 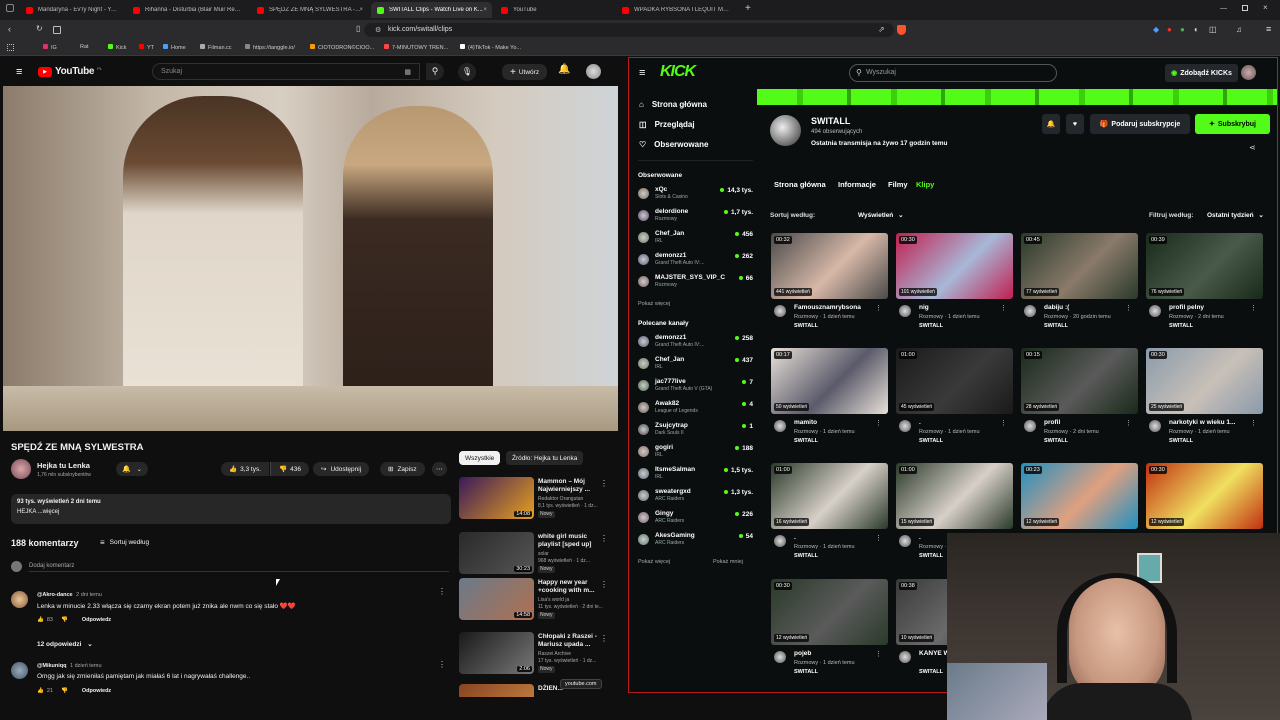 What do you see at coordinates (132, 469) in the screenshot?
I see `subscription-bell-button: 🔔 ⌄` at bounding box center [132, 469].